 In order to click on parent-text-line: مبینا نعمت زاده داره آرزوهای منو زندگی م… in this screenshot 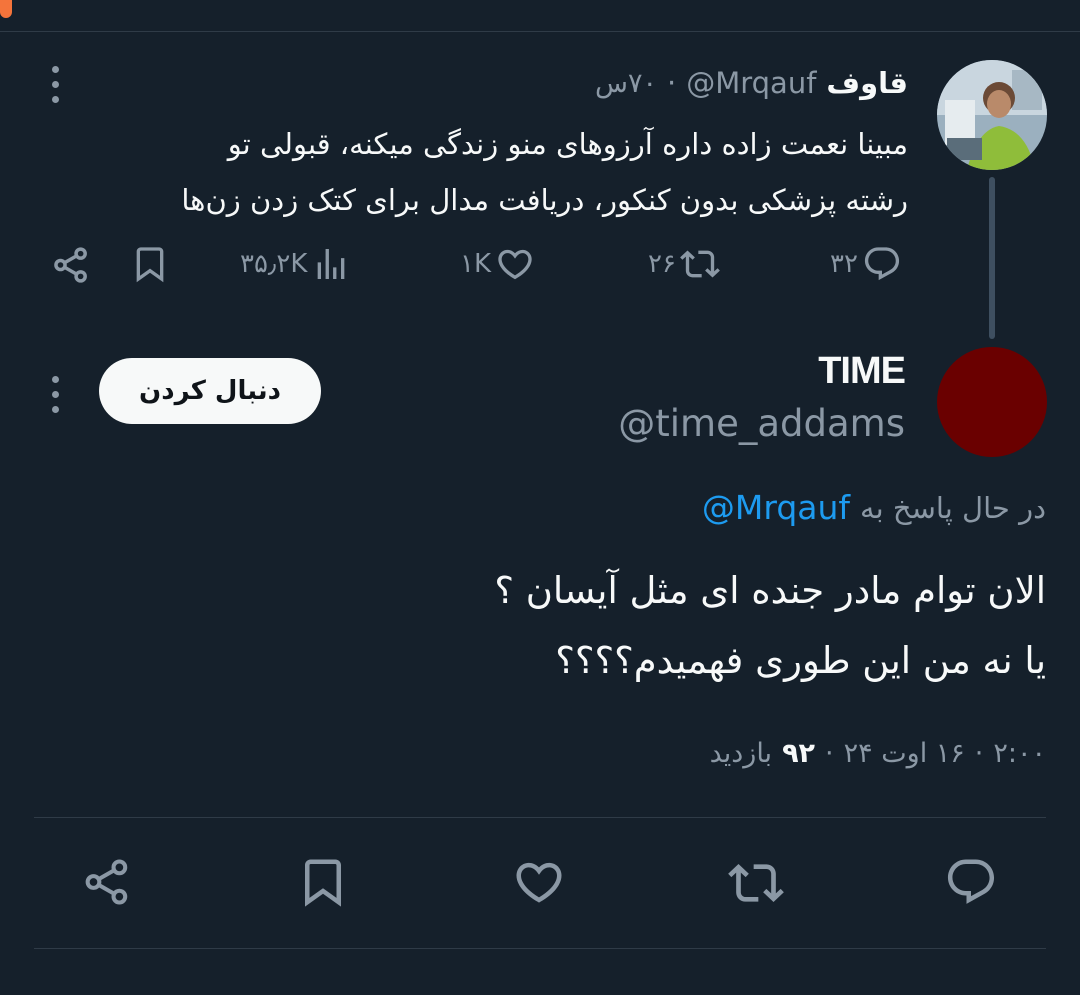, I will do `click(567, 144)`.